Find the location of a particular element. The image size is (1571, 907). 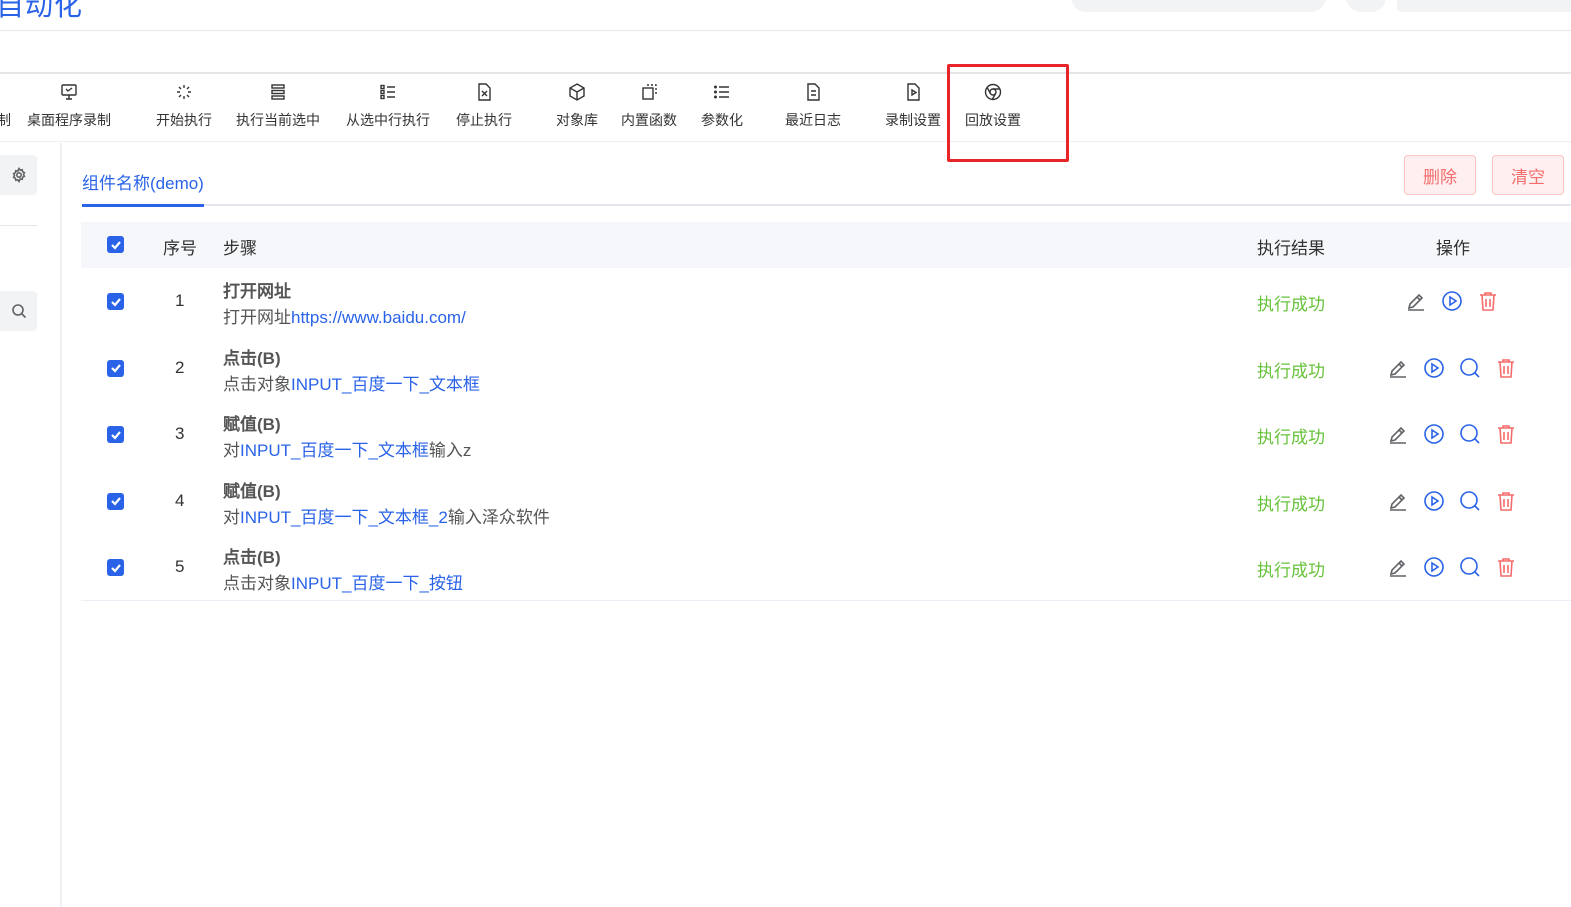

file-play-icon is located at coordinates (913, 92).